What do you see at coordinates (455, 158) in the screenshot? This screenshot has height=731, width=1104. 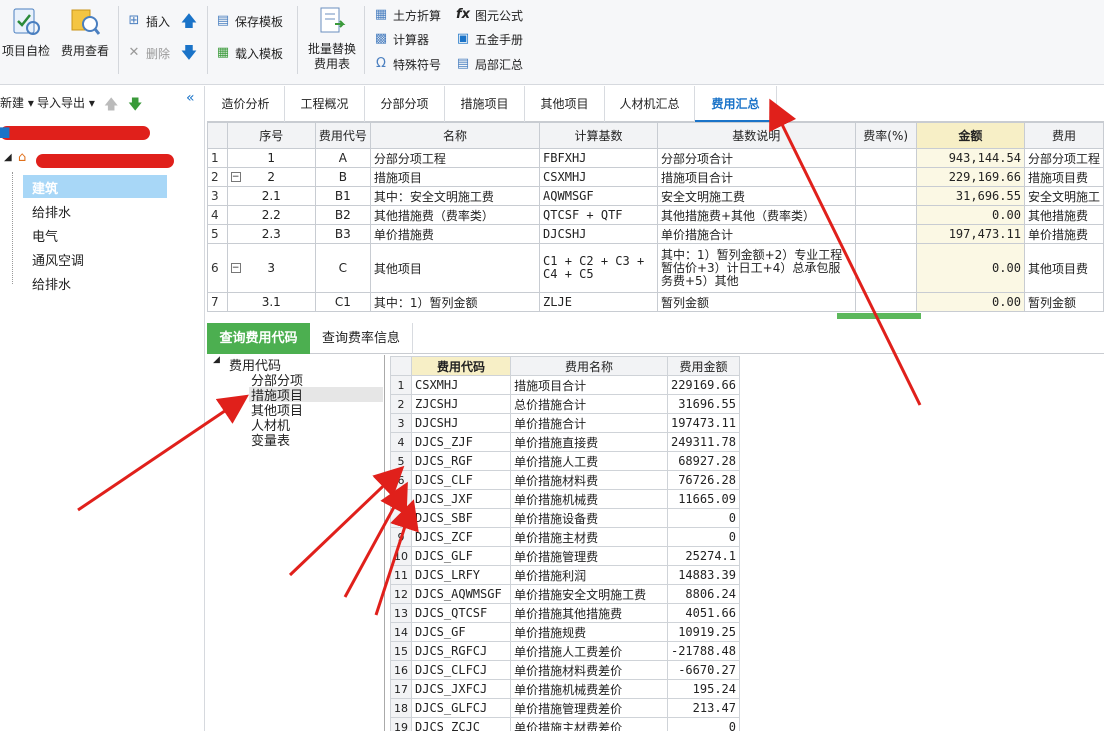 I see `cell-name: 分部分项工程` at bounding box center [455, 158].